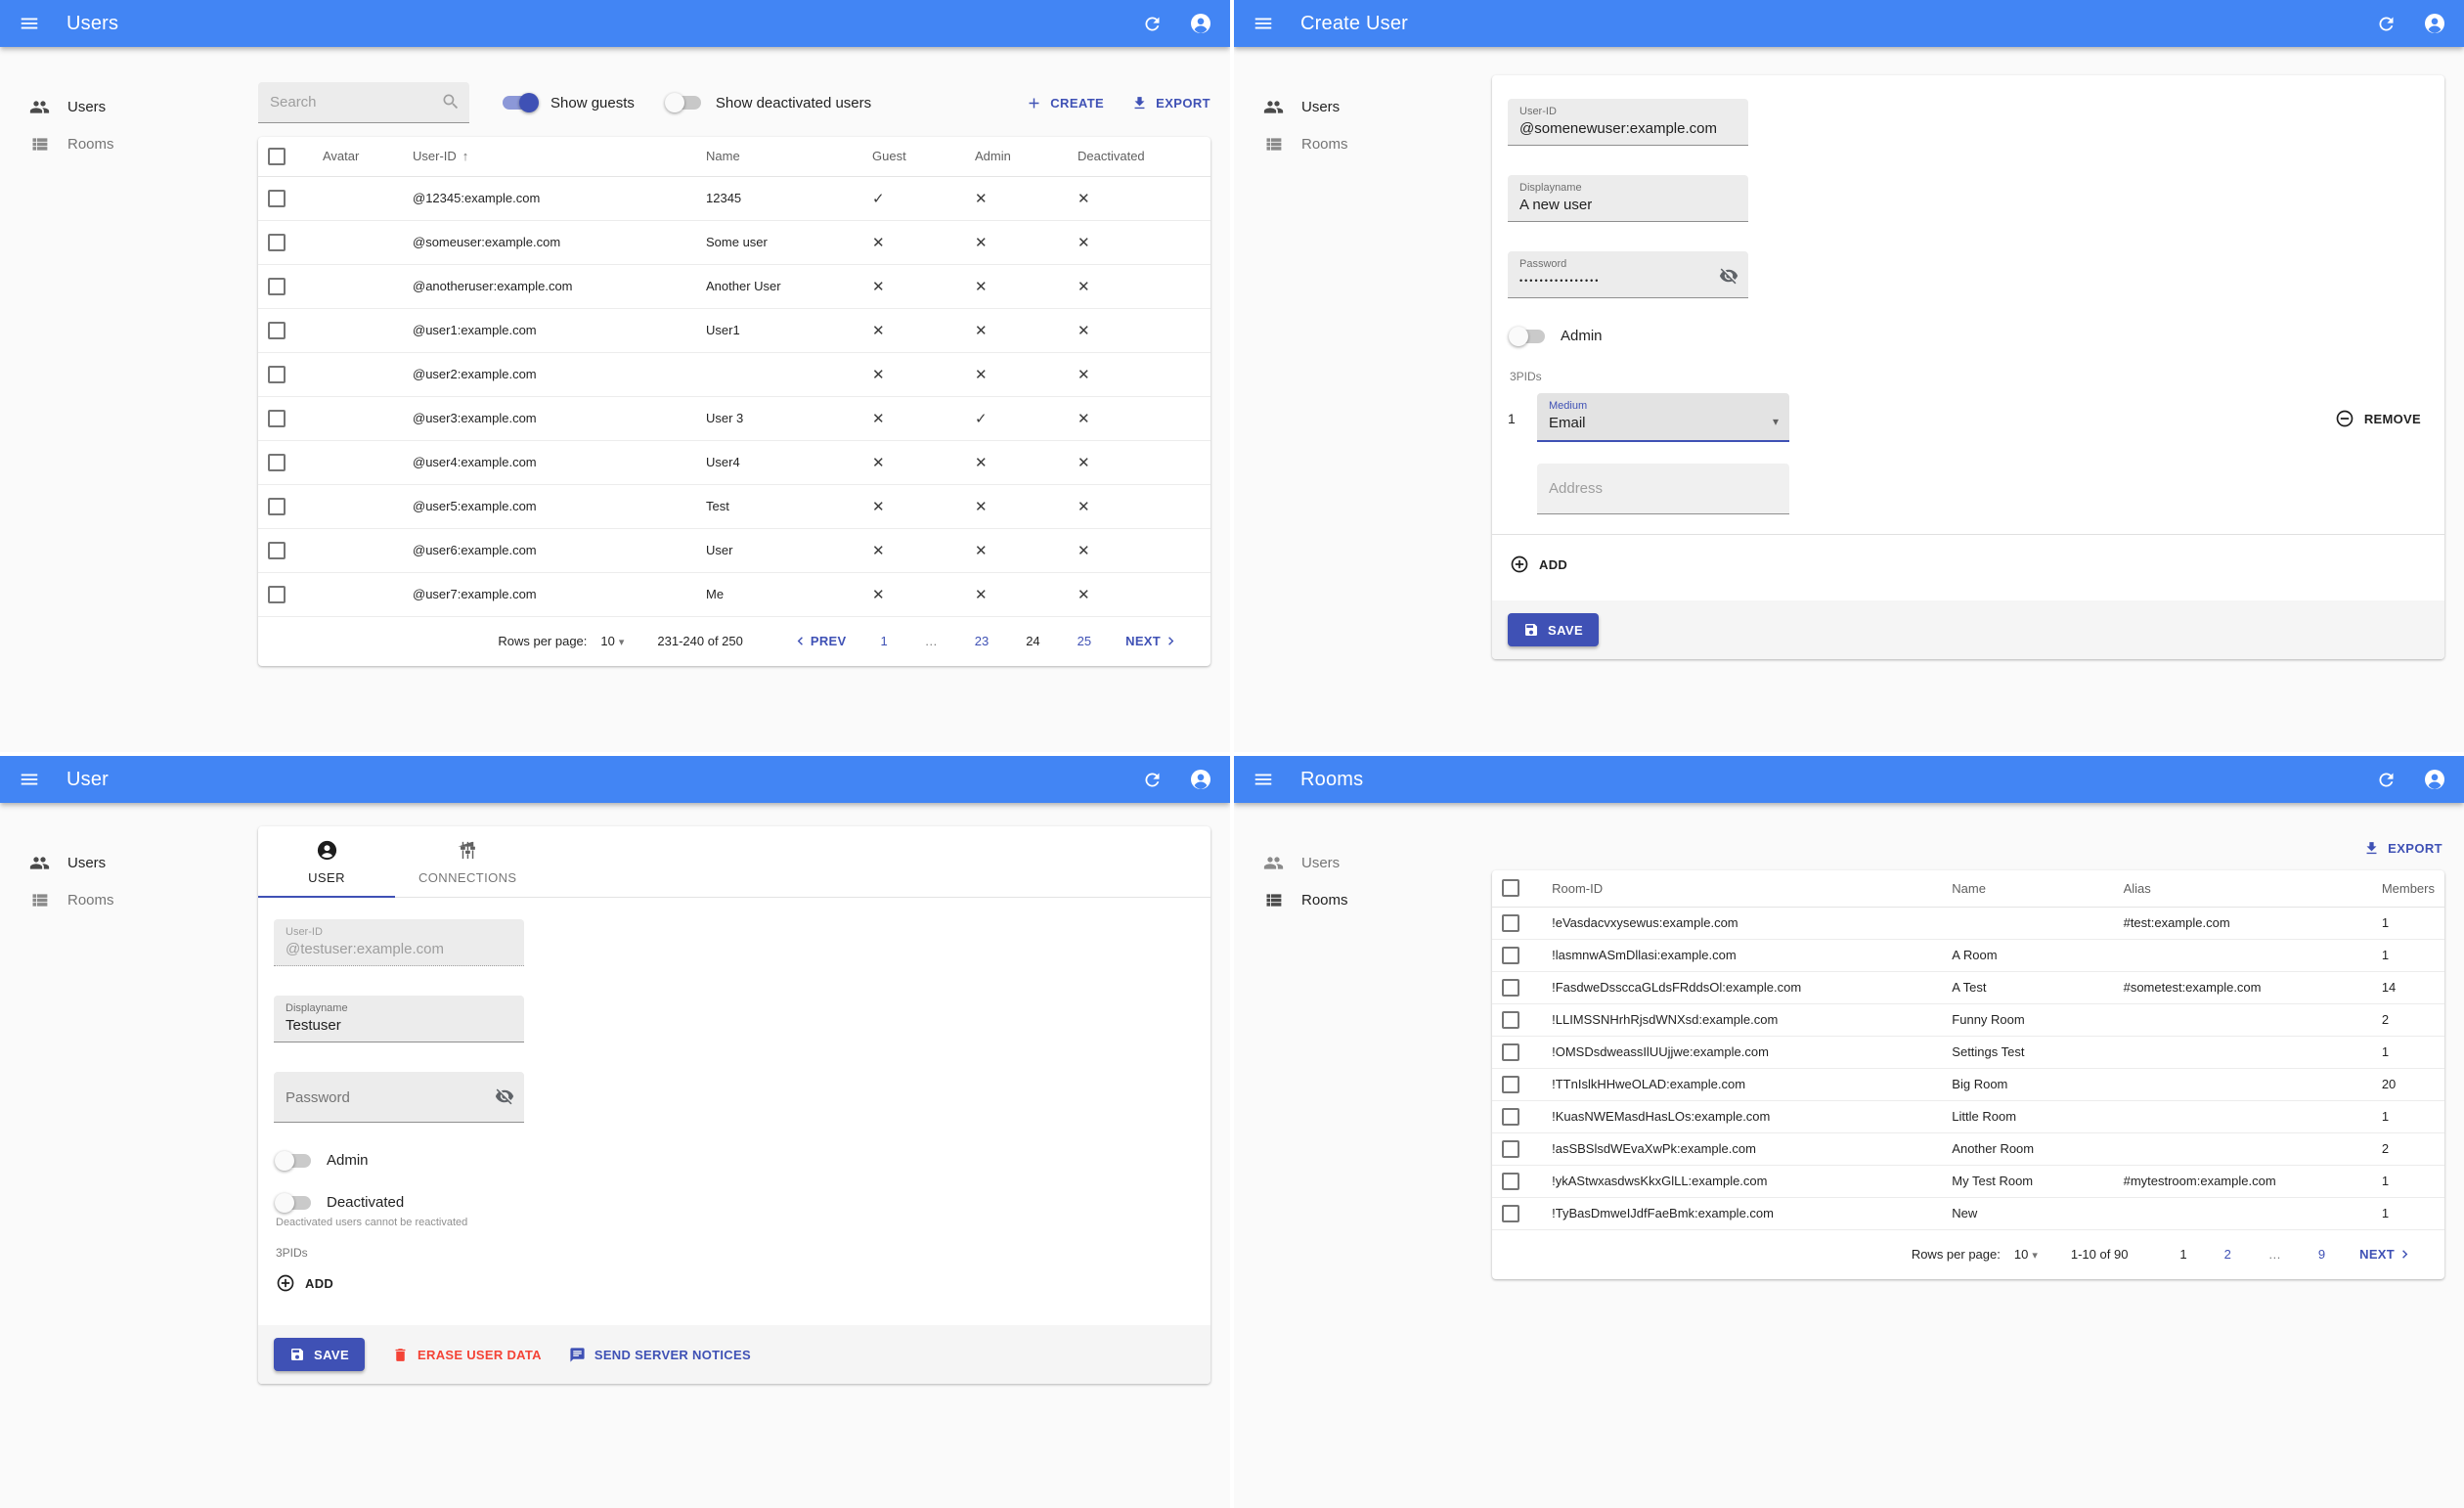 The height and width of the screenshot is (1508, 2464). I want to click on send-server-notices-button: SEND SERVER NOTICES, so click(660, 1355).